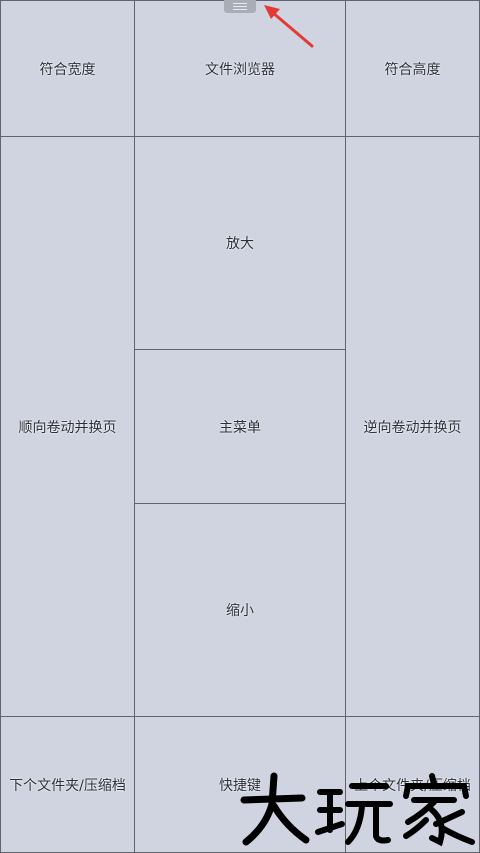  I want to click on zone-file-browser-label: 文件浏览器, so click(240, 69).